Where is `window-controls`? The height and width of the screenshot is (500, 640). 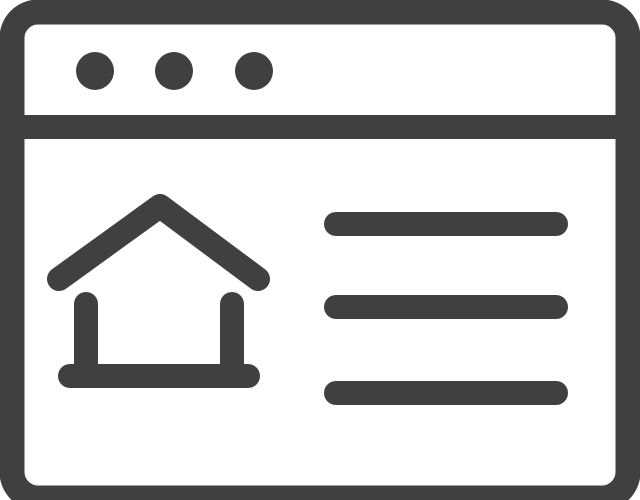
window-controls is located at coordinates (174, 71).